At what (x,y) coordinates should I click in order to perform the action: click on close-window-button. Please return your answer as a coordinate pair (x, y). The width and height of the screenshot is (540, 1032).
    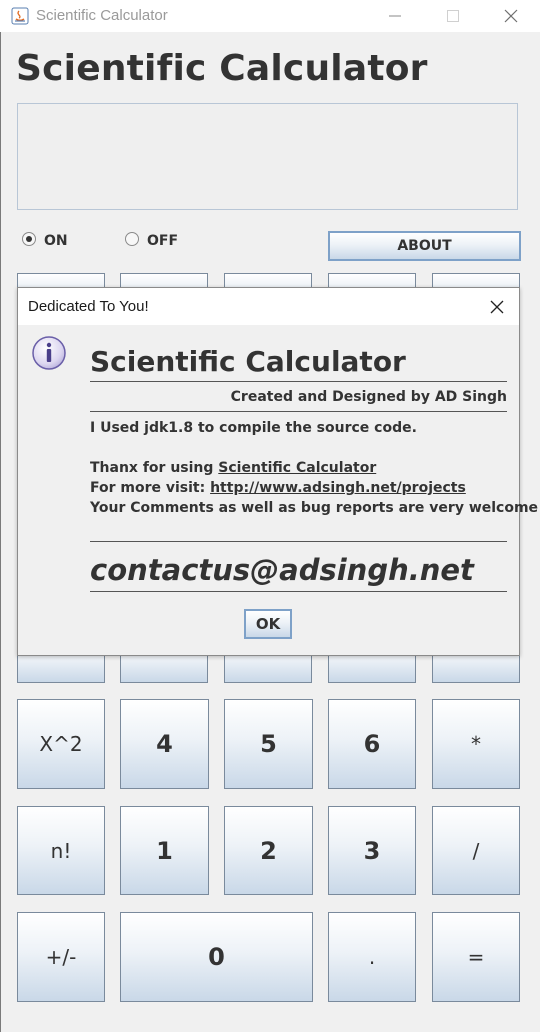
    Looking at the image, I should click on (511, 16).